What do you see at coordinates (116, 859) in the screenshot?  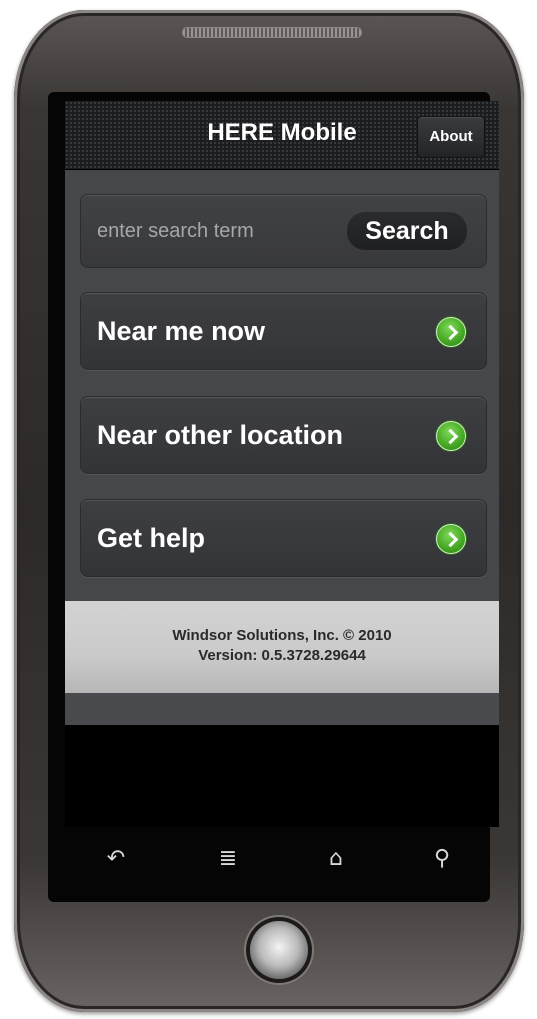 I see `back-icon: ↶` at bounding box center [116, 859].